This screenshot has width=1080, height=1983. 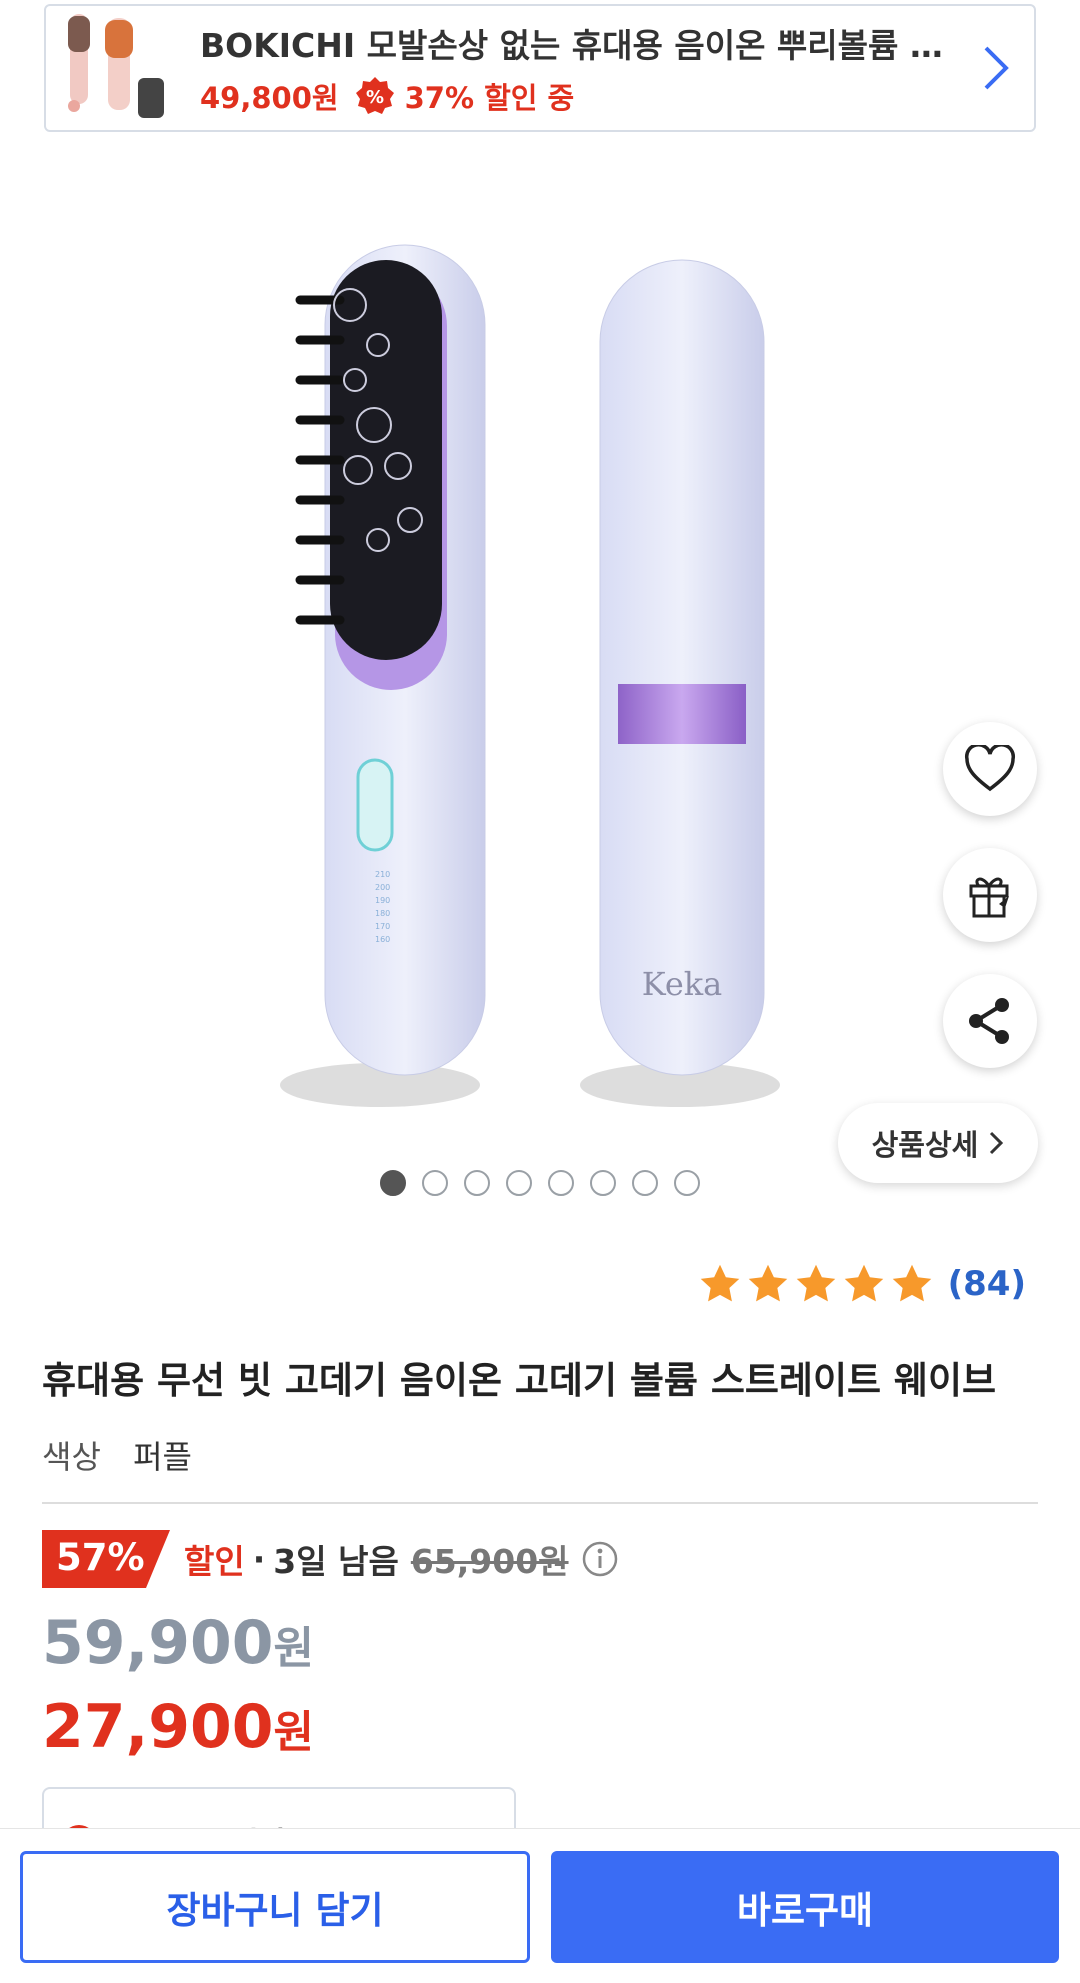 What do you see at coordinates (489, 98) in the screenshot?
I see `promo-discount: 37% 할인 중` at bounding box center [489, 98].